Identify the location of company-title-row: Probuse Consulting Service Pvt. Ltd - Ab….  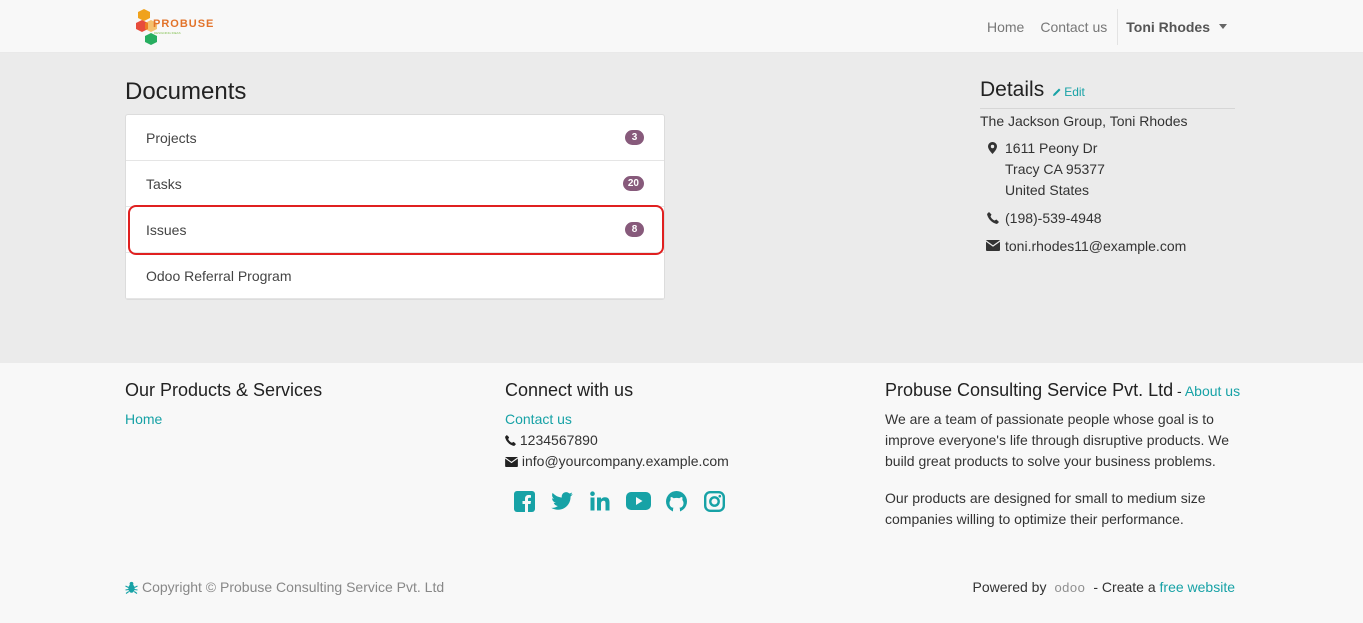
(1062, 390).